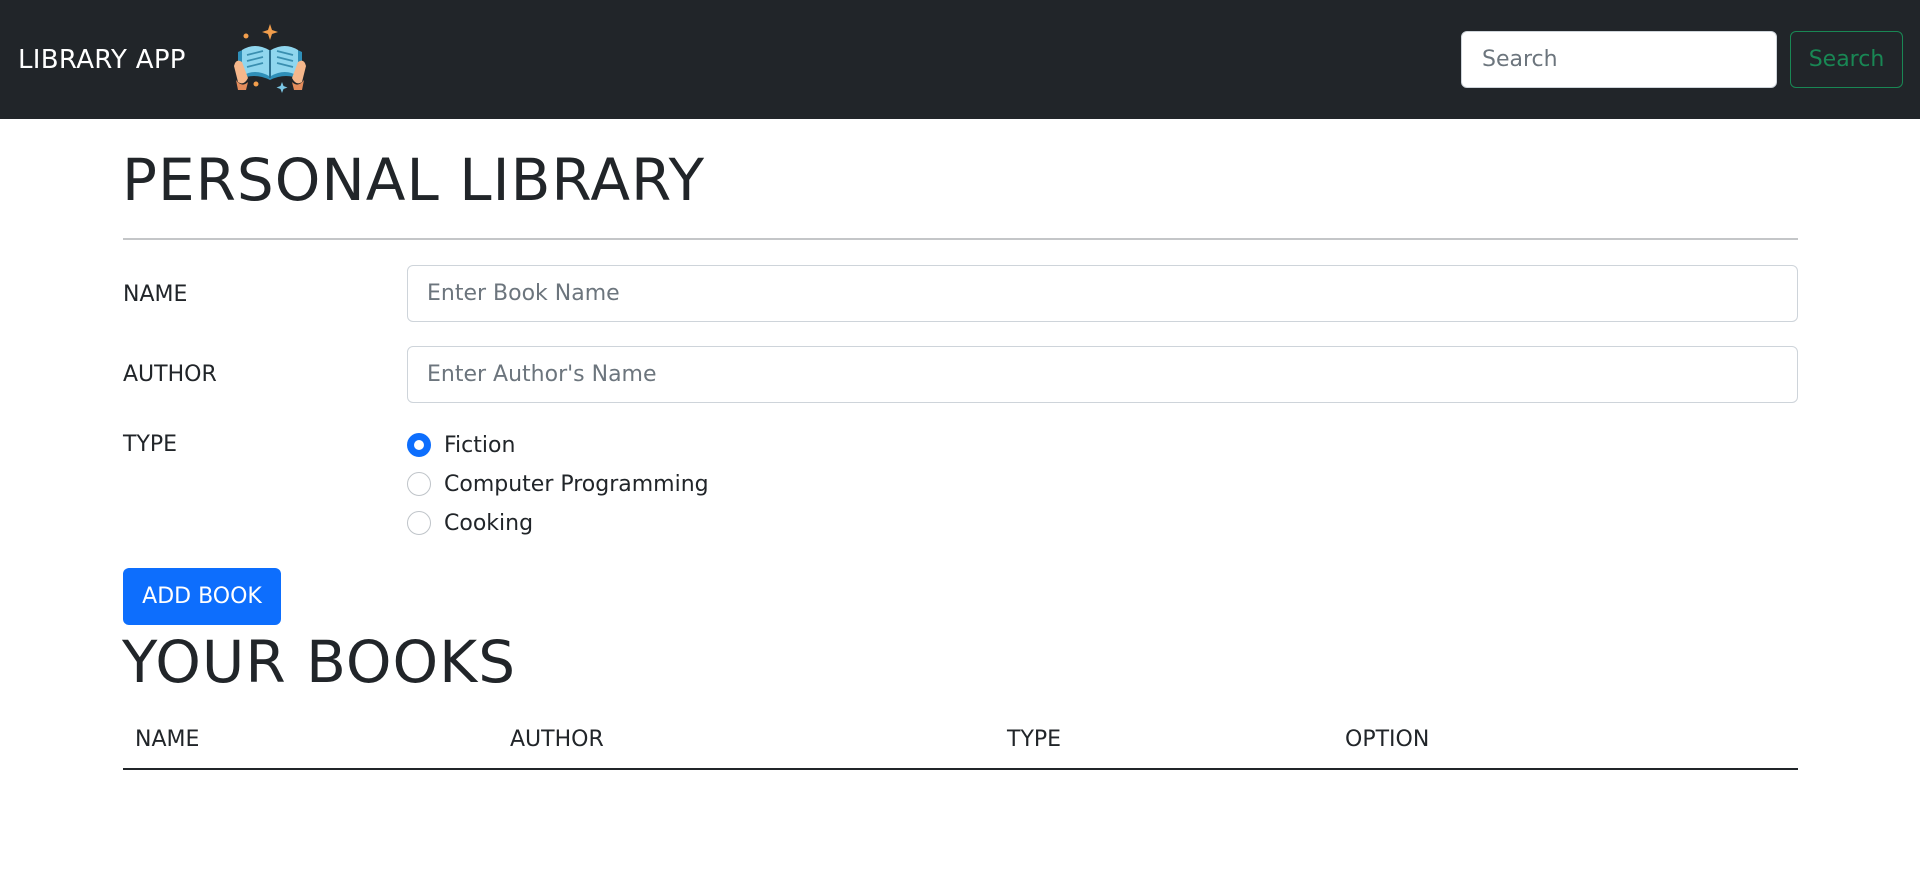  What do you see at coordinates (1102, 374) in the screenshot?
I see `author-name-input` at bounding box center [1102, 374].